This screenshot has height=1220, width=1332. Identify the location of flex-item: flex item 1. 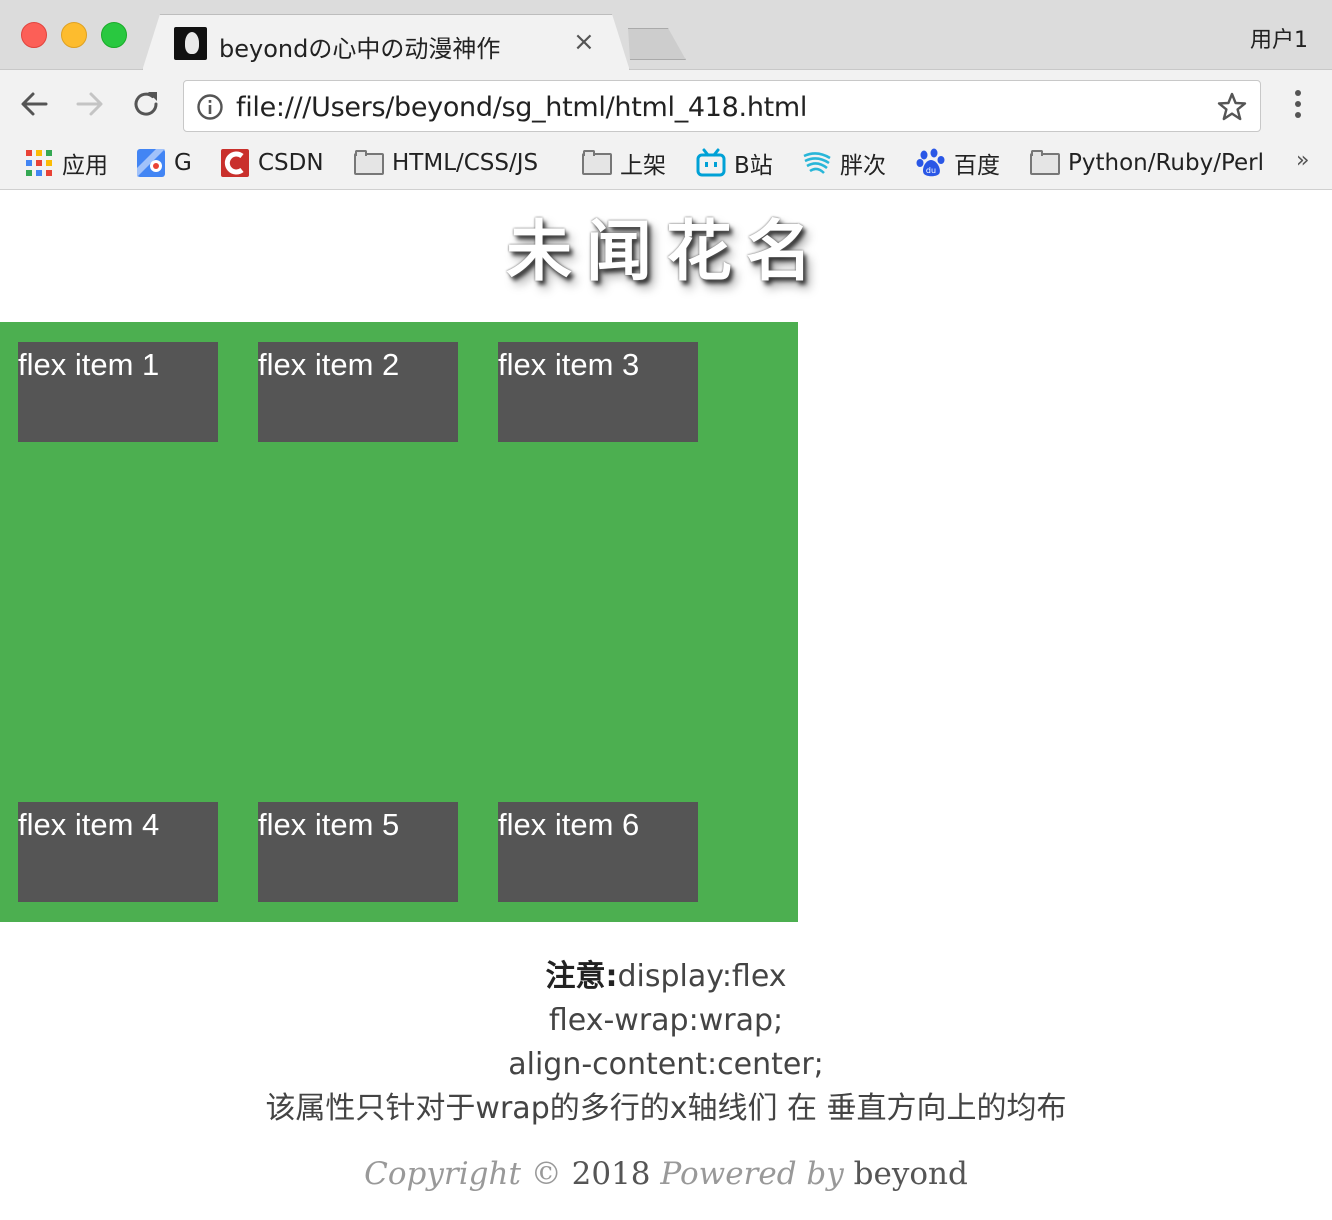
(118, 392).